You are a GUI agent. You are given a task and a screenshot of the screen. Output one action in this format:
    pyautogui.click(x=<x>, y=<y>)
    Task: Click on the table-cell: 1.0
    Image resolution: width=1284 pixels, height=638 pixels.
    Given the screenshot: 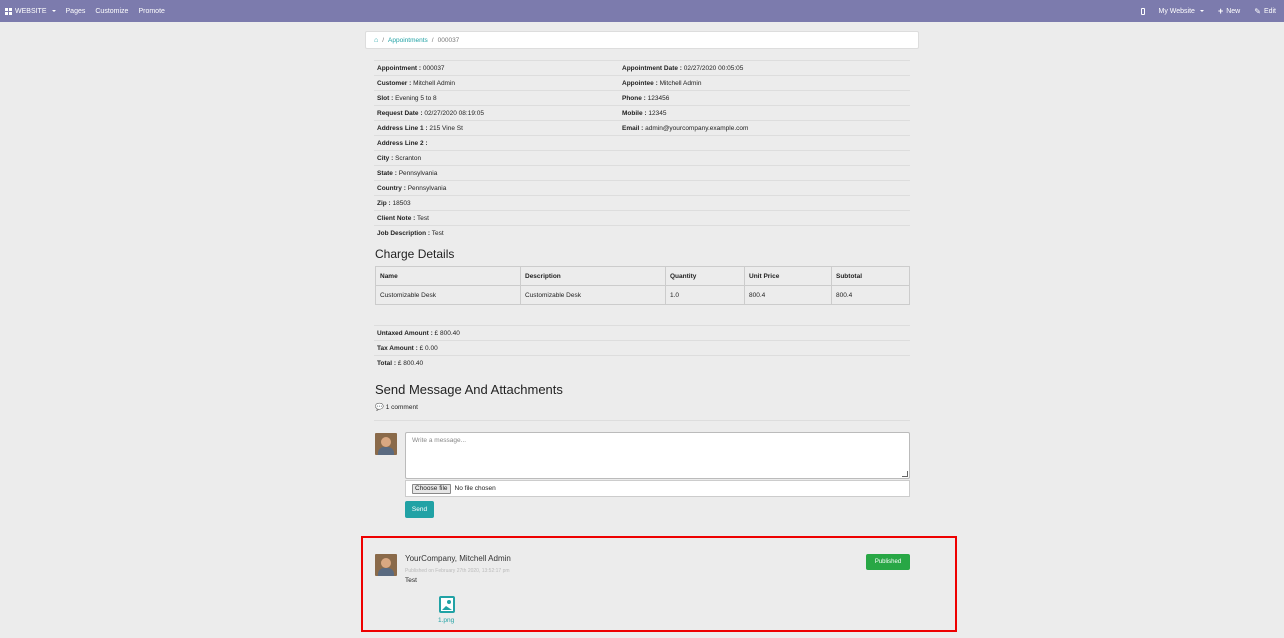 What is the action you would take?
    pyautogui.click(x=705, y=295)
    